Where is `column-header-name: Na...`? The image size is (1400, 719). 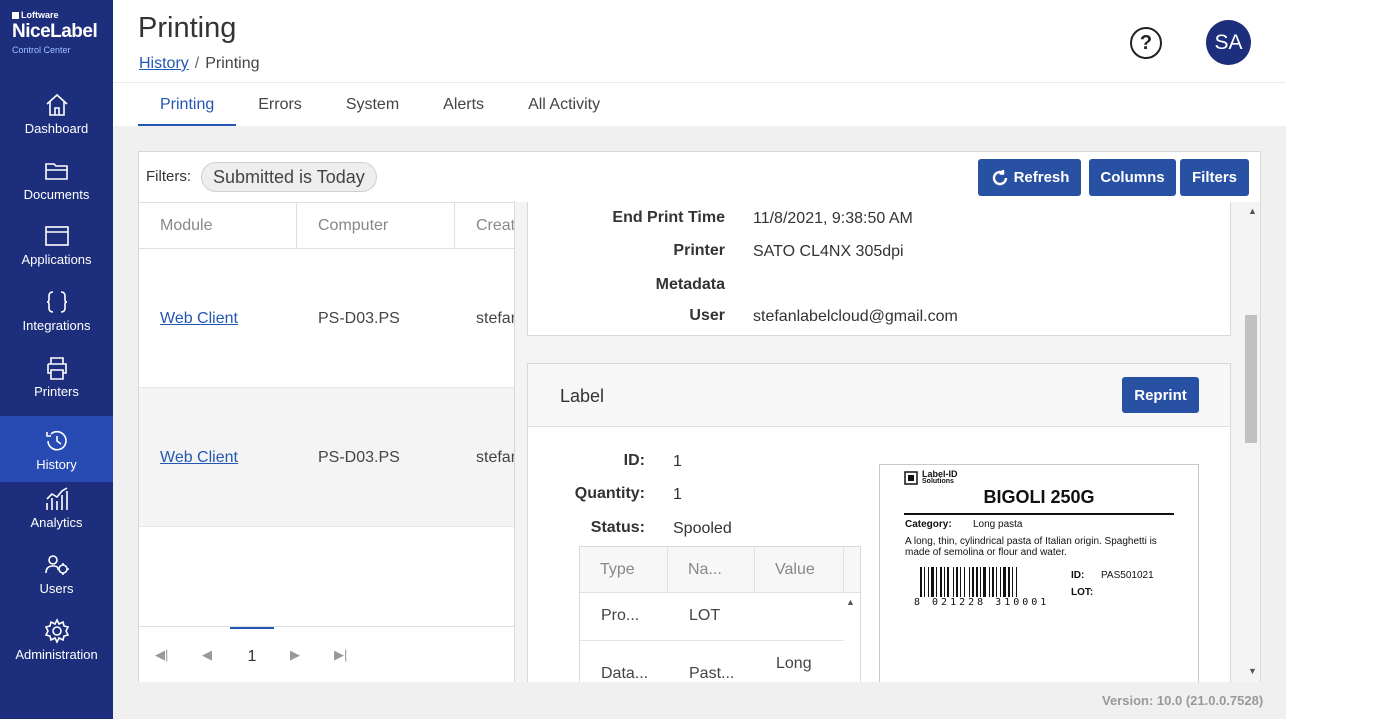 column-header-name: Na... is located at coordinates (711, 570).